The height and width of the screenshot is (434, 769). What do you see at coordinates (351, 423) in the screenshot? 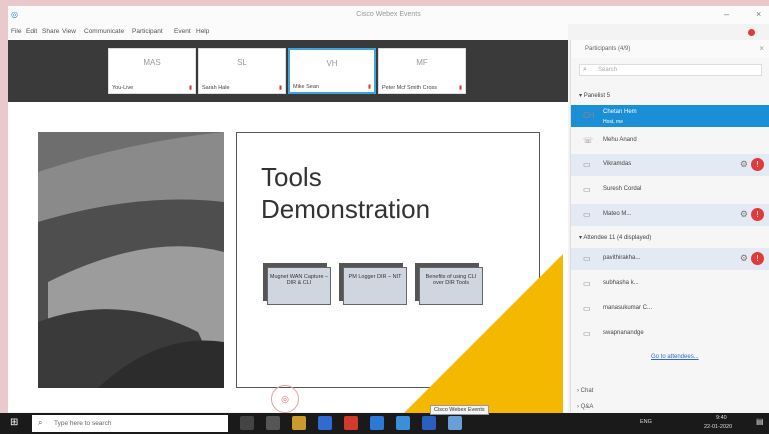
I see `browser-icon` at bounding box center [351, 423].